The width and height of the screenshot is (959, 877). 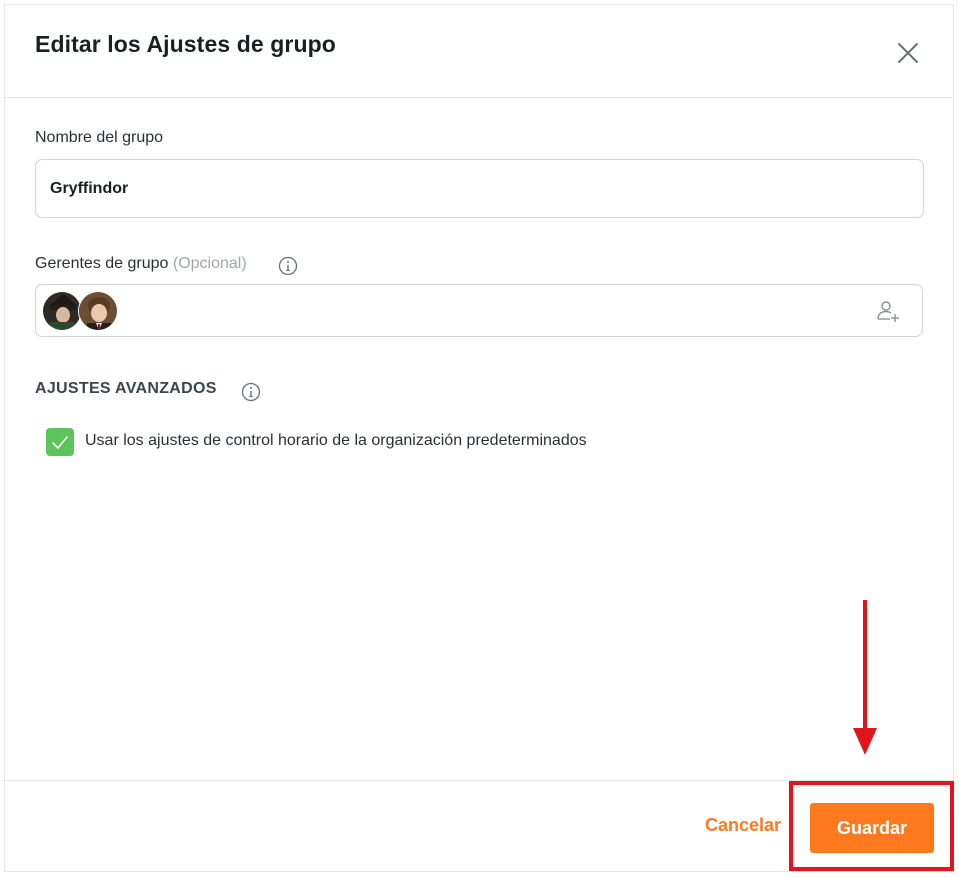 I want to click on default-time-tracking-checkbox, so click(x=60, y=442).